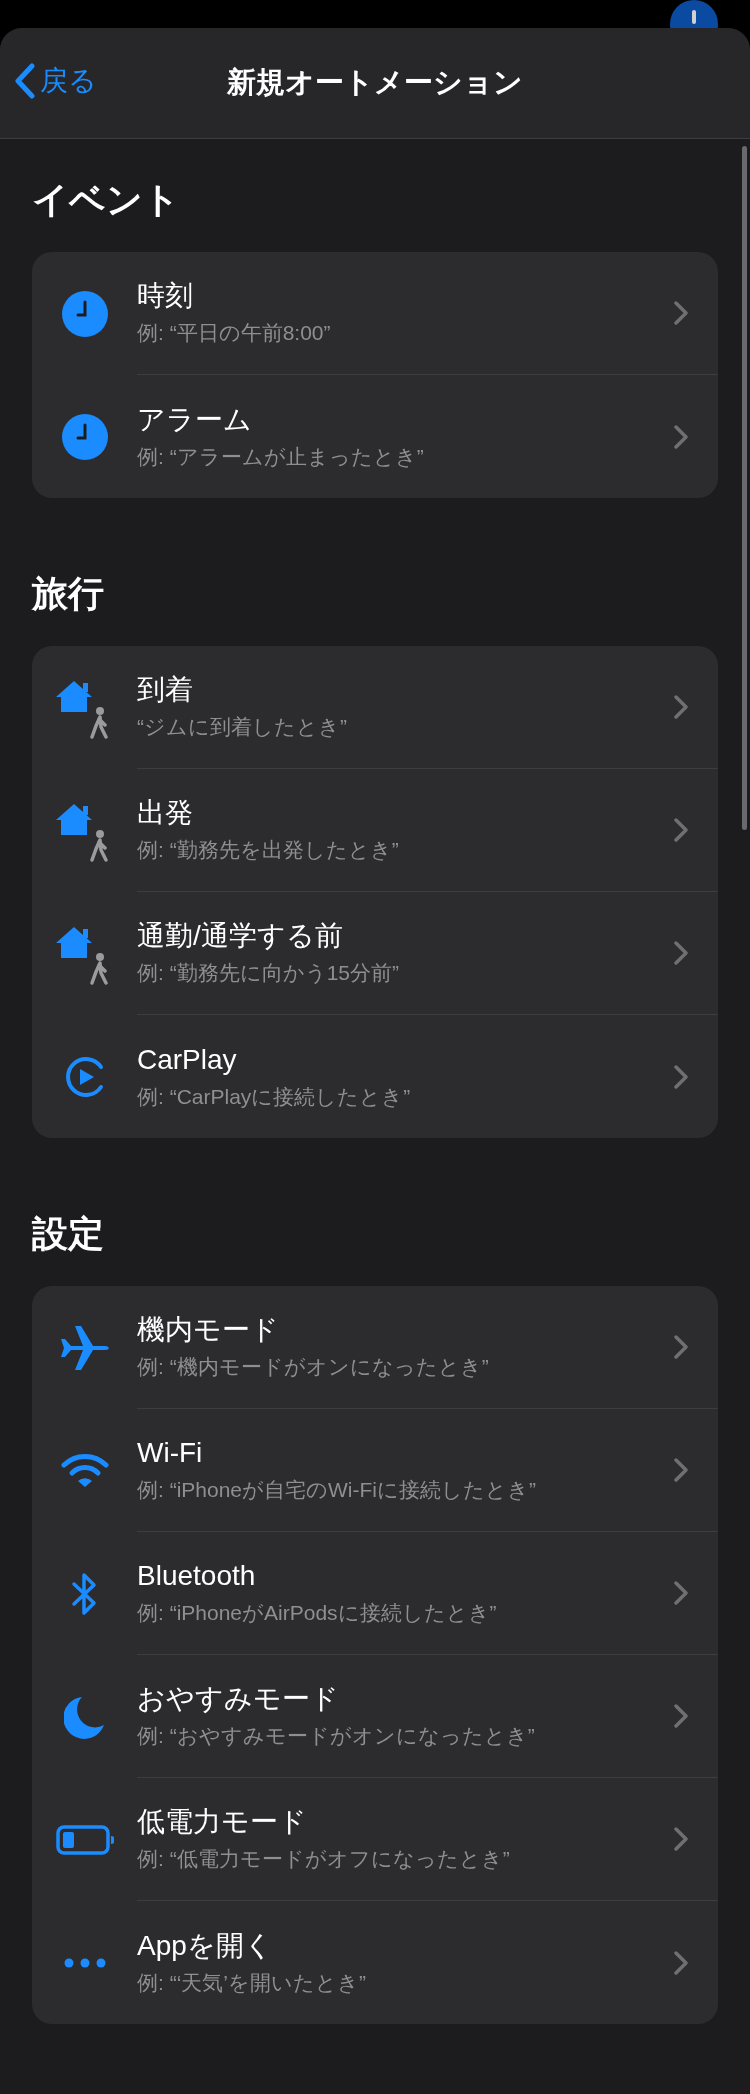 The image size is (750, 2094). Describe the element at coordinates (375, 1839) in the screenshot. I see `list-row: 低電力モード 例: “低電力モードがオフになったとき”` at that location.